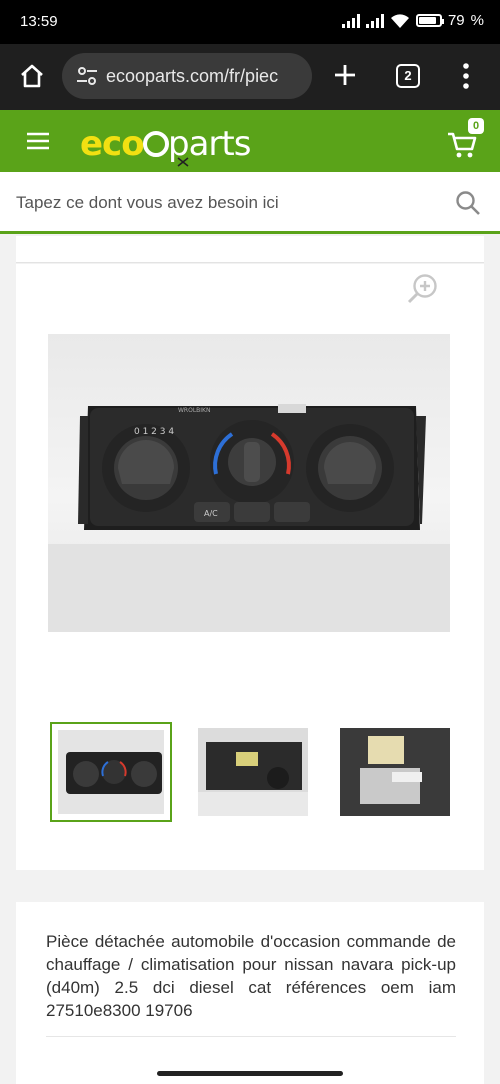  I want to click on panel-model-text: WROLBIKN, so click(194, 410).